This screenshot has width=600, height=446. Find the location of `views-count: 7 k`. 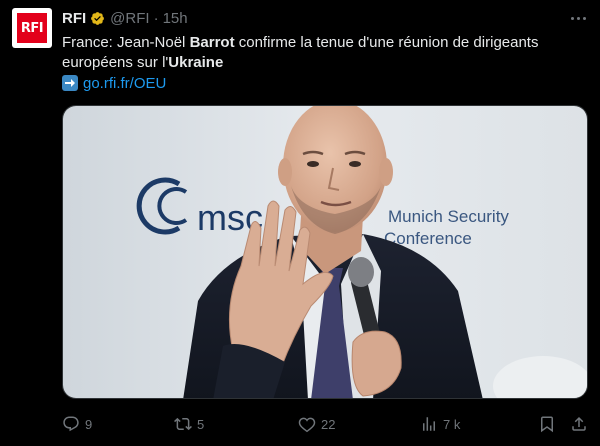

views-count: 7 k is located at coordinates (452, 424).